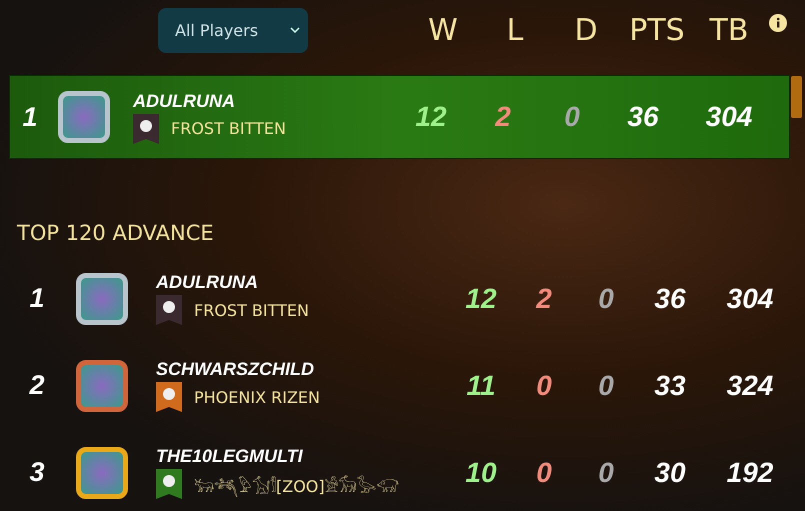 The width and height of the screenshot is (805, 511). I want to click on caret-icon, so click(295, 30).